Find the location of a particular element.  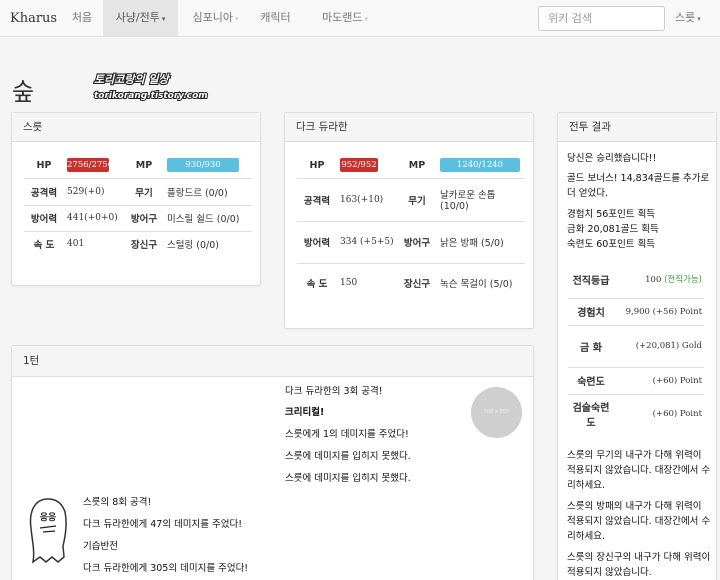

log-line: 스릇의 8회 공격! is located at coordinates (117, 502).